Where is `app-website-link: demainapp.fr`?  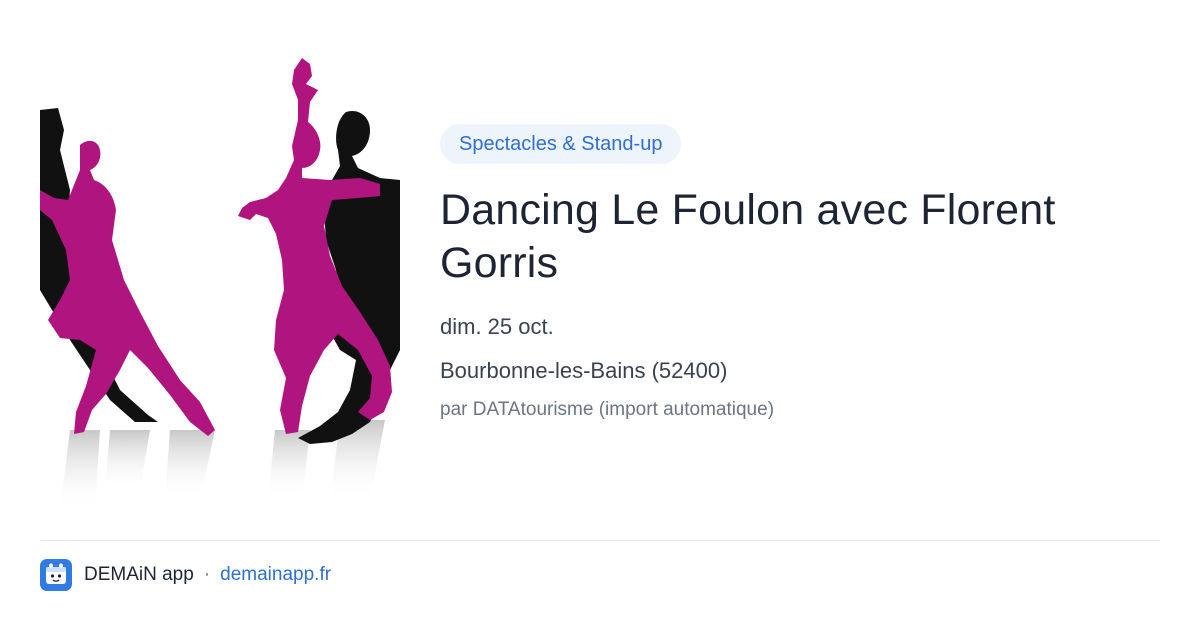
app-website-link: demainapp.fr is located at coordinates (275, 575).